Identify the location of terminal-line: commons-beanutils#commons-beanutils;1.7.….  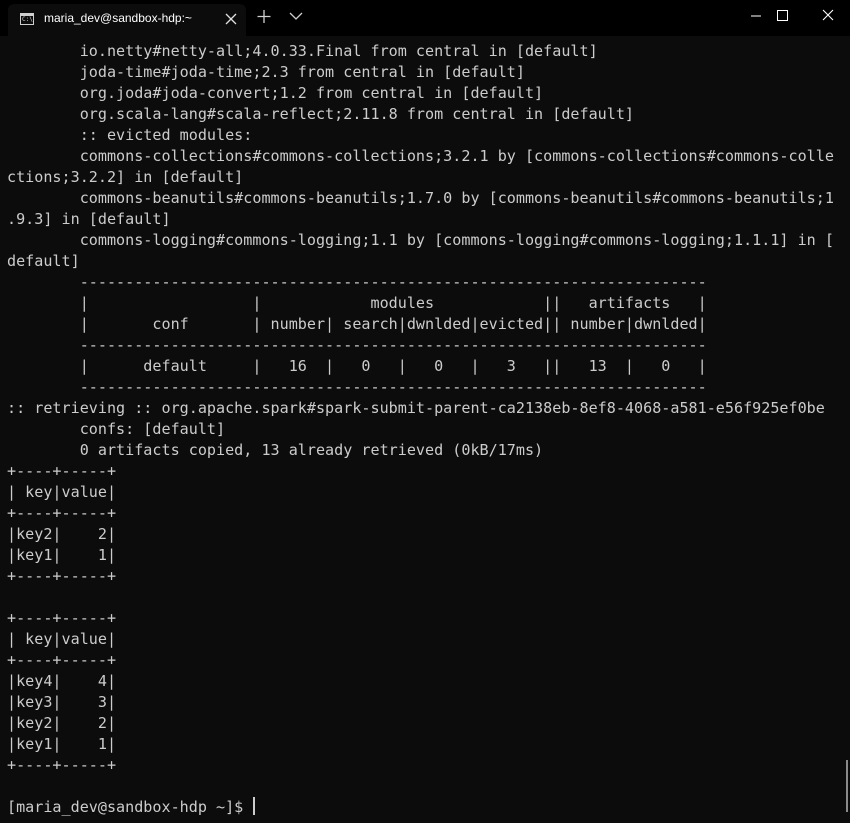
(420, 198).